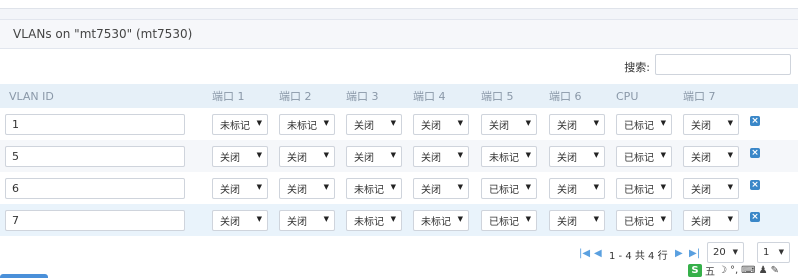  What do you see at coordinates (699, 96) in the screenshot?
I see `col-header-port-7: 端口 7` at bounding box center [699, 96].